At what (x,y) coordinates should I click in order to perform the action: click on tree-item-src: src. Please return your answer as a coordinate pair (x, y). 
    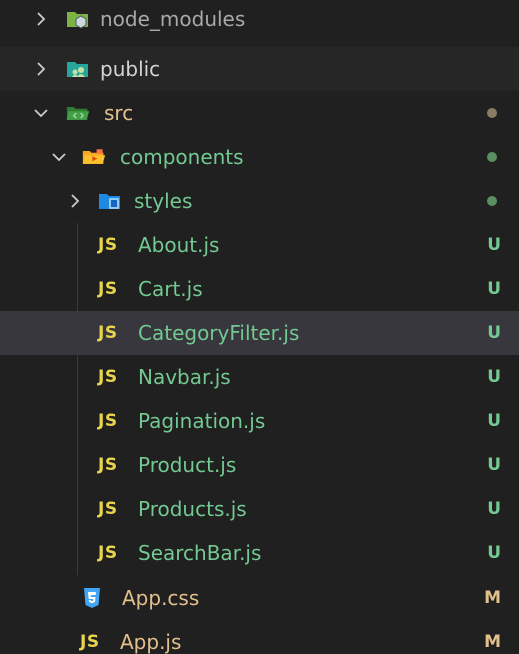
    Looking at the image, I should click on (259, 113).